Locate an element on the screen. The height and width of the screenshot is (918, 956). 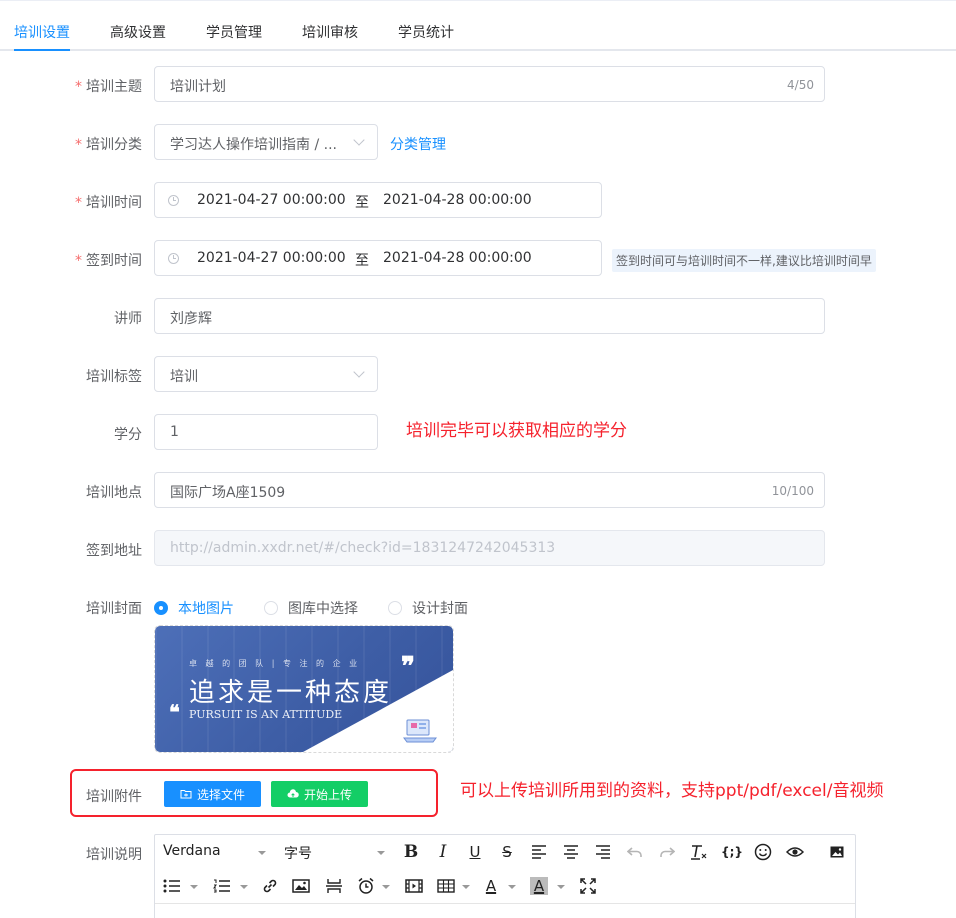
lecturer-label: 讲师 is located at coordinates (128, 319).